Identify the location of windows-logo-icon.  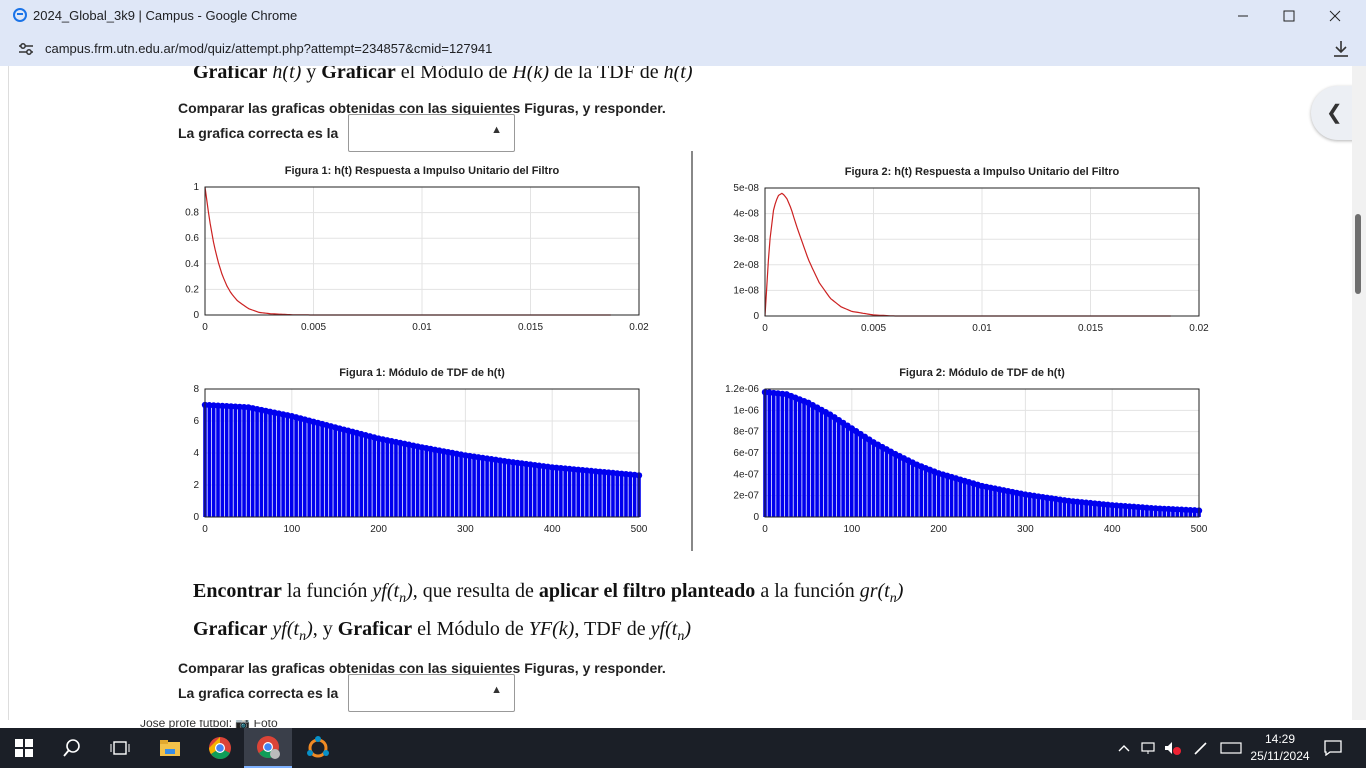
(24, 748).